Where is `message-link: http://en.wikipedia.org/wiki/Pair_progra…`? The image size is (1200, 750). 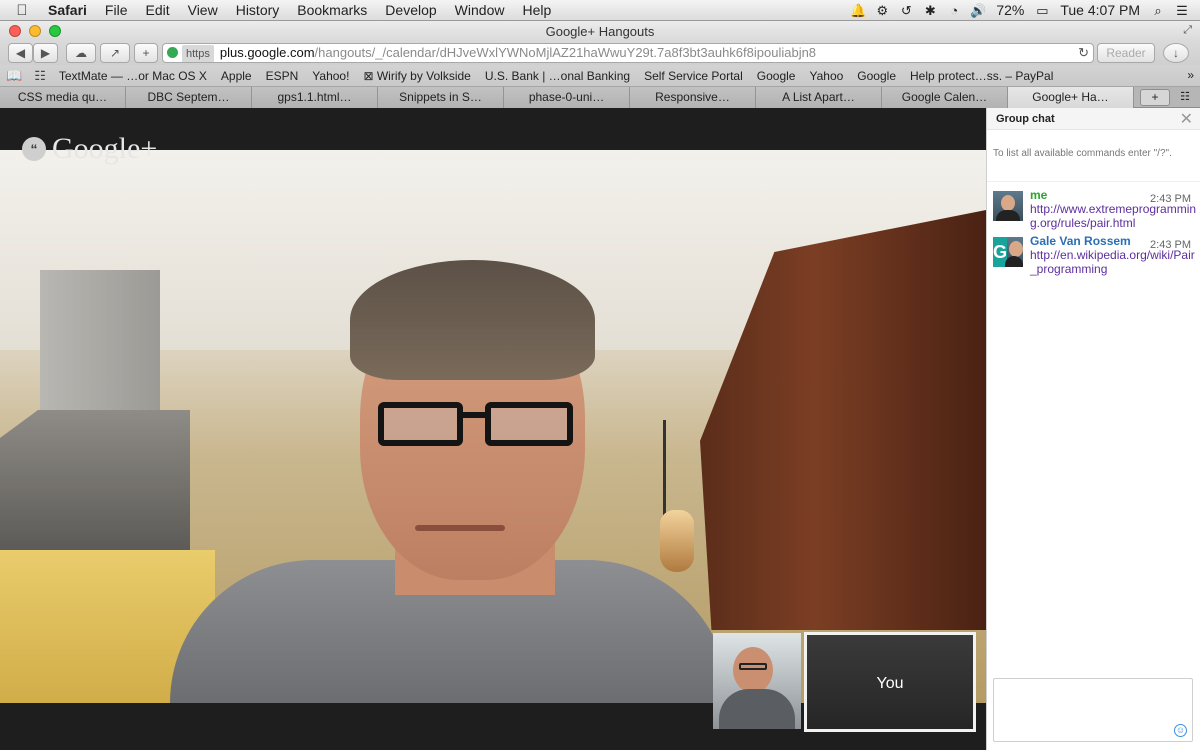 message-link: http://en.wikipedia.org/wiki/Pair_progra… is located at coordinates (1115, 262).